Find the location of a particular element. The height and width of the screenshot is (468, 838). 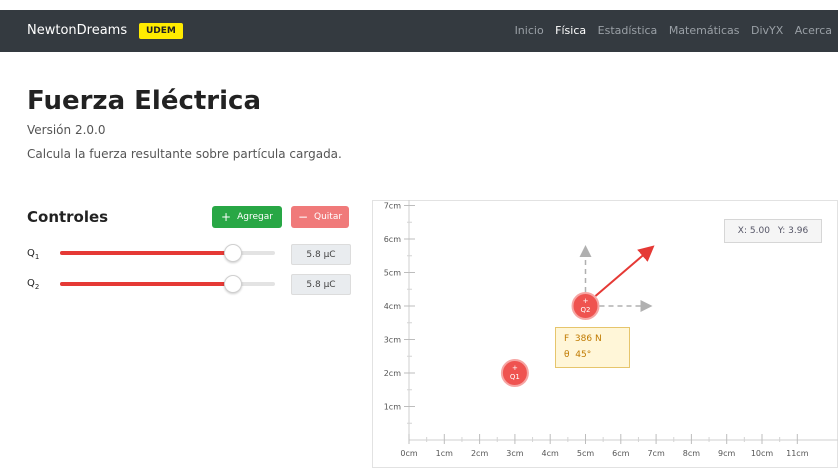

x-tick-label: 9cm is located at coordinates (726, 453).